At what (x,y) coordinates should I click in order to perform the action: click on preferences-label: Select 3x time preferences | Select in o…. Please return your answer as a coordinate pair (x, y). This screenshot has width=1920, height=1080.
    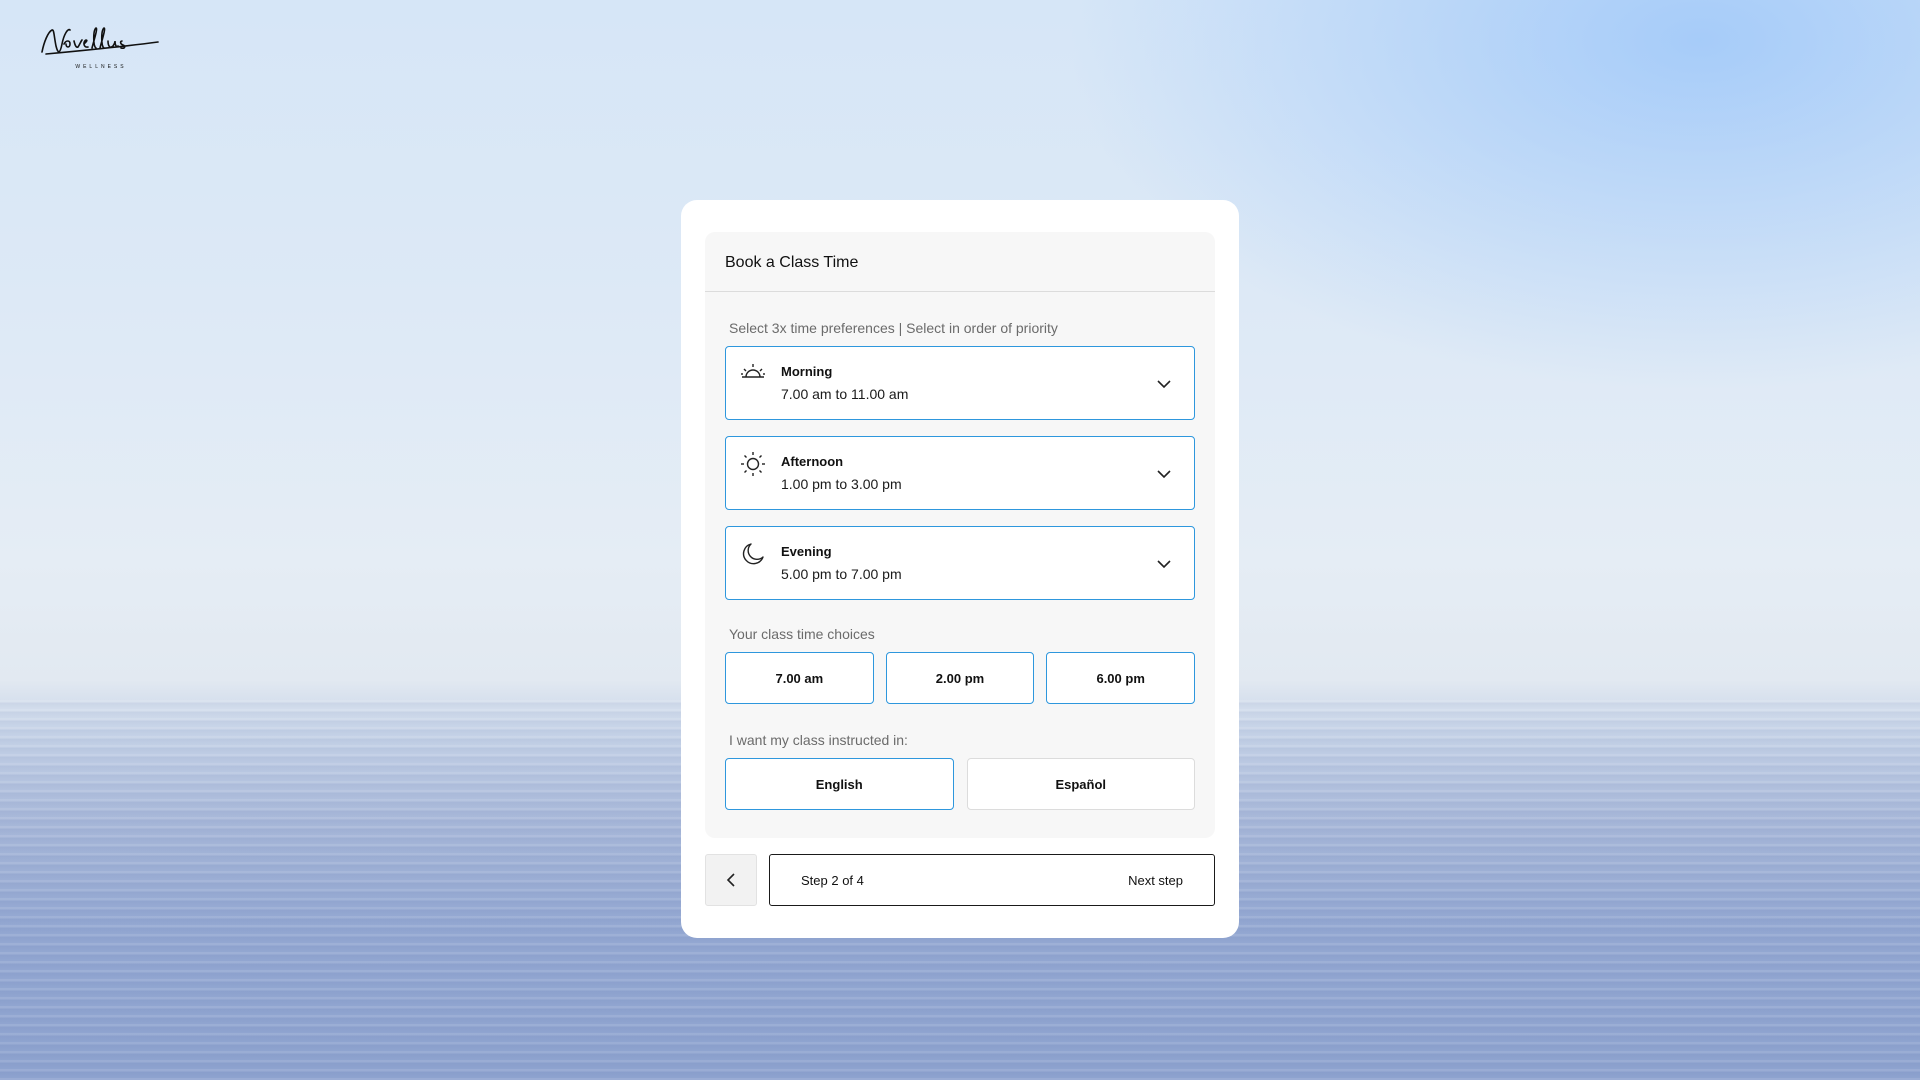
    Looking at the image, I should click on (893, 328).